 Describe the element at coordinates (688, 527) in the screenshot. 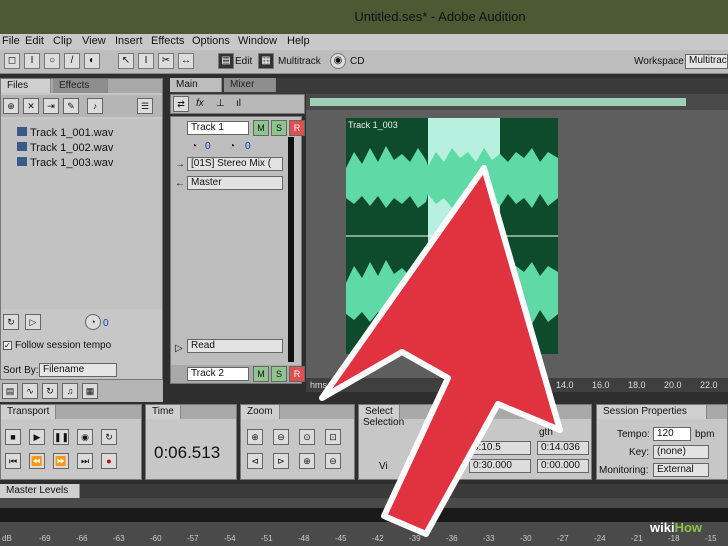

I see `watermark-how: How` at that location.